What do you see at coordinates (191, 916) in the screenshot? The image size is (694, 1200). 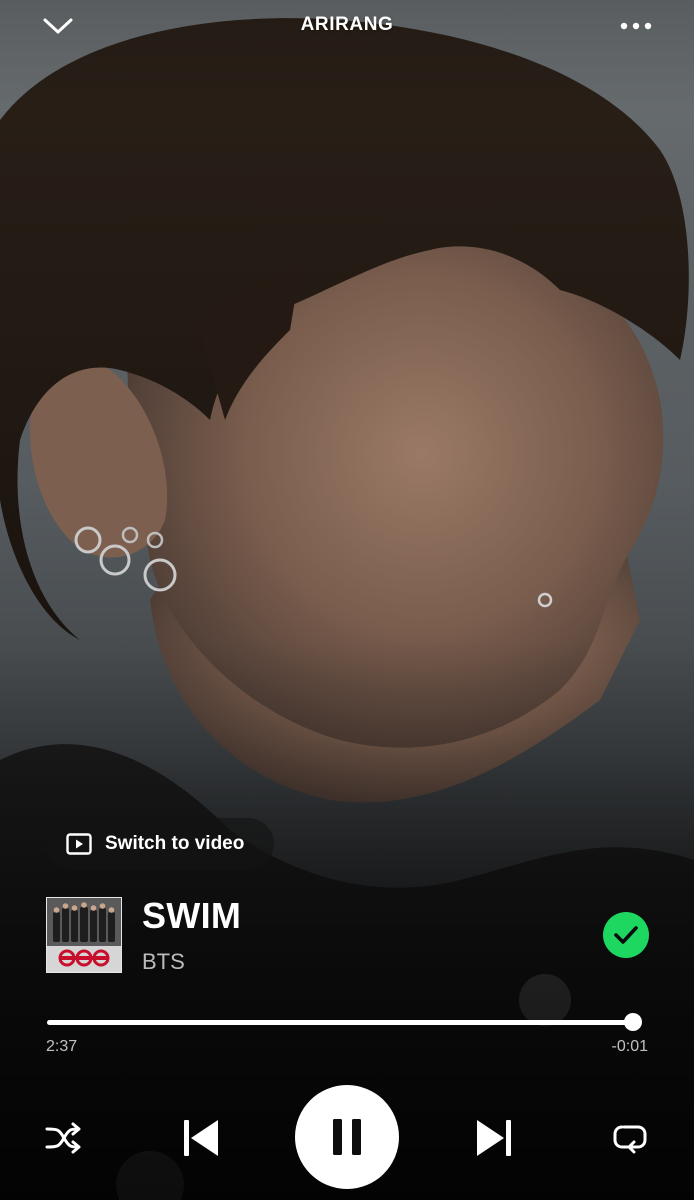 I see `track-title: SWIM` at bounding box center [191, 916].